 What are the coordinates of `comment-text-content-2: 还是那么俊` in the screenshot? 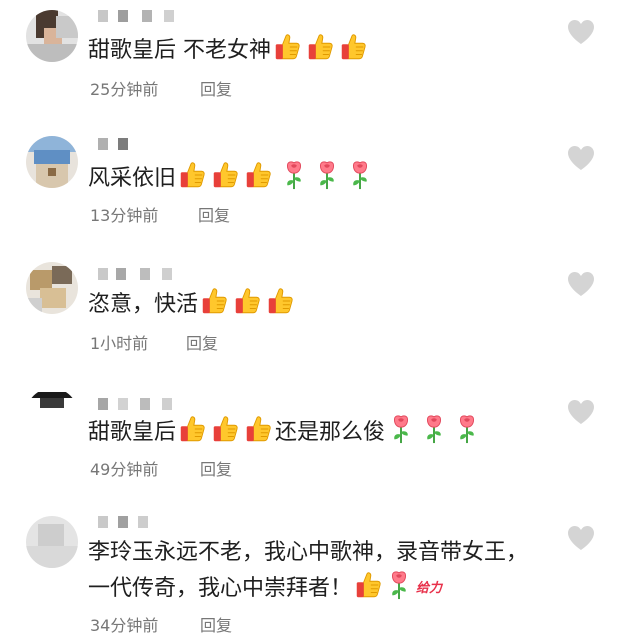 It's located at (330, 432).